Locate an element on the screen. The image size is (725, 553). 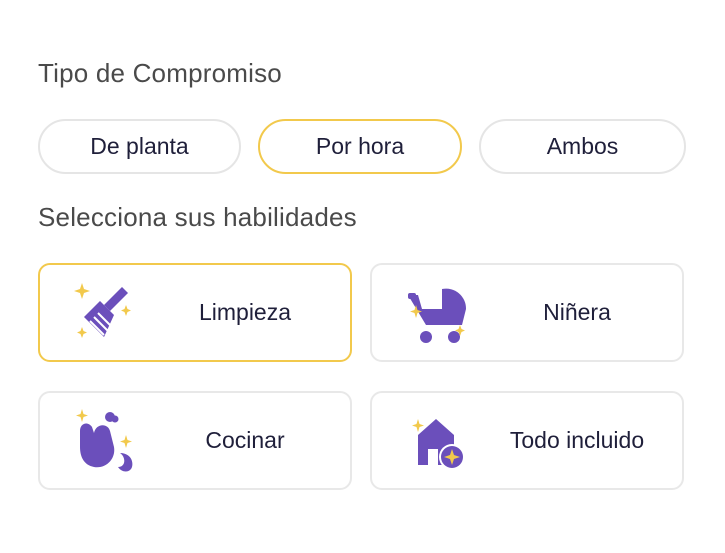
option-label: De planta is located at coordinates (139, 146).